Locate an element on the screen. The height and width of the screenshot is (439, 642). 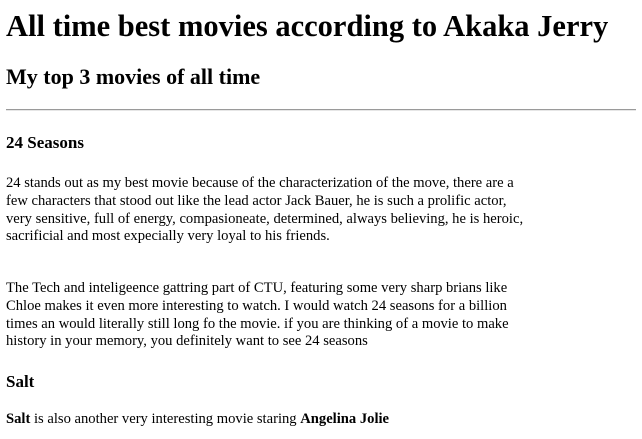
divider is located at coordinates (321, 110).